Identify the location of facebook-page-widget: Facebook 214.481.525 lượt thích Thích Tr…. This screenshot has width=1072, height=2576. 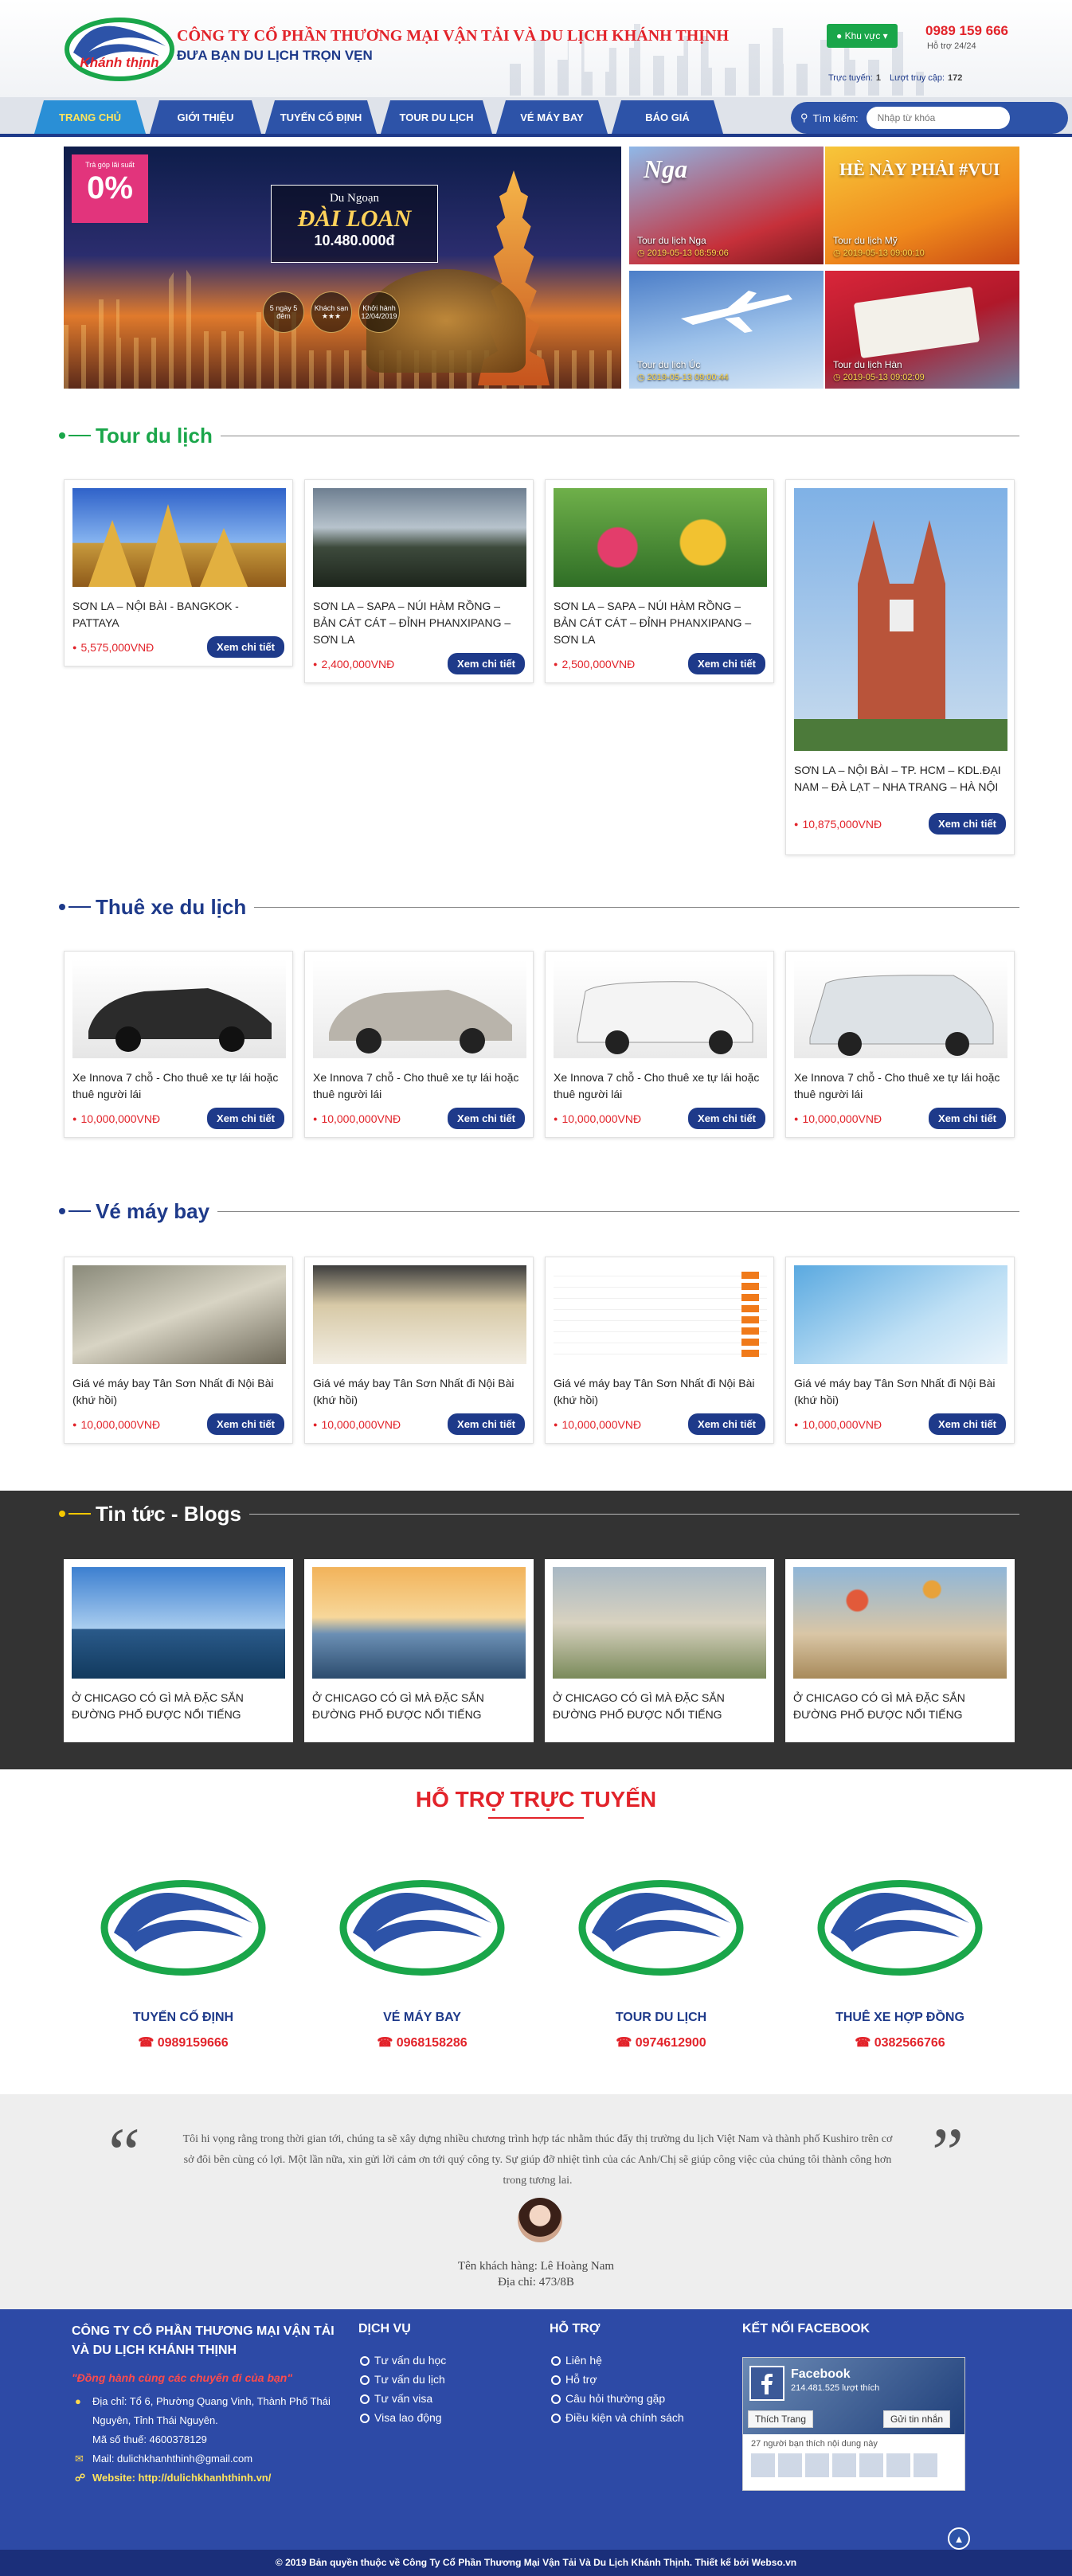
(854, 2424).